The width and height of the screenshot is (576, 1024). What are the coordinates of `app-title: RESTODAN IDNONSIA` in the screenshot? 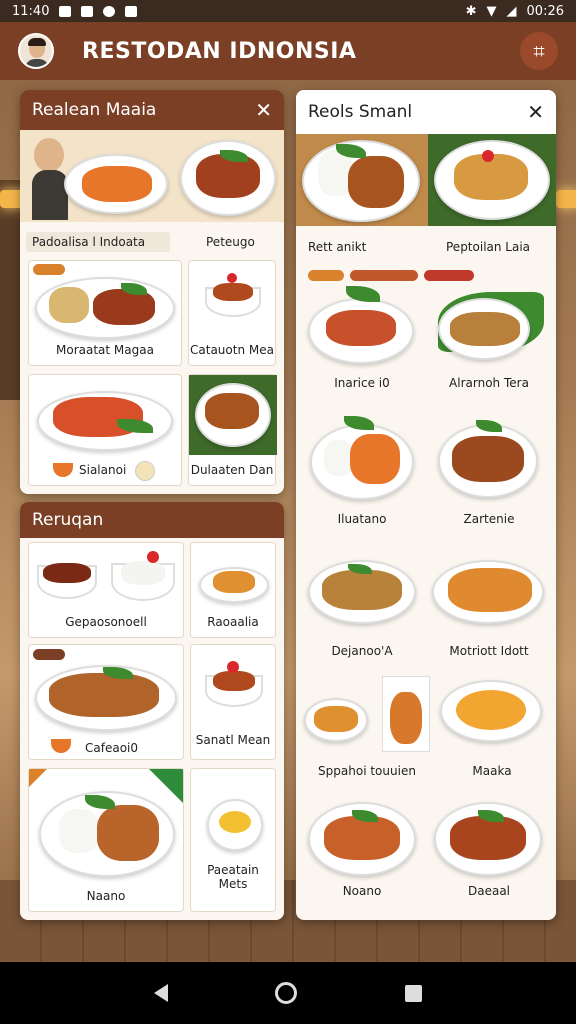 It's located at (219, 51).